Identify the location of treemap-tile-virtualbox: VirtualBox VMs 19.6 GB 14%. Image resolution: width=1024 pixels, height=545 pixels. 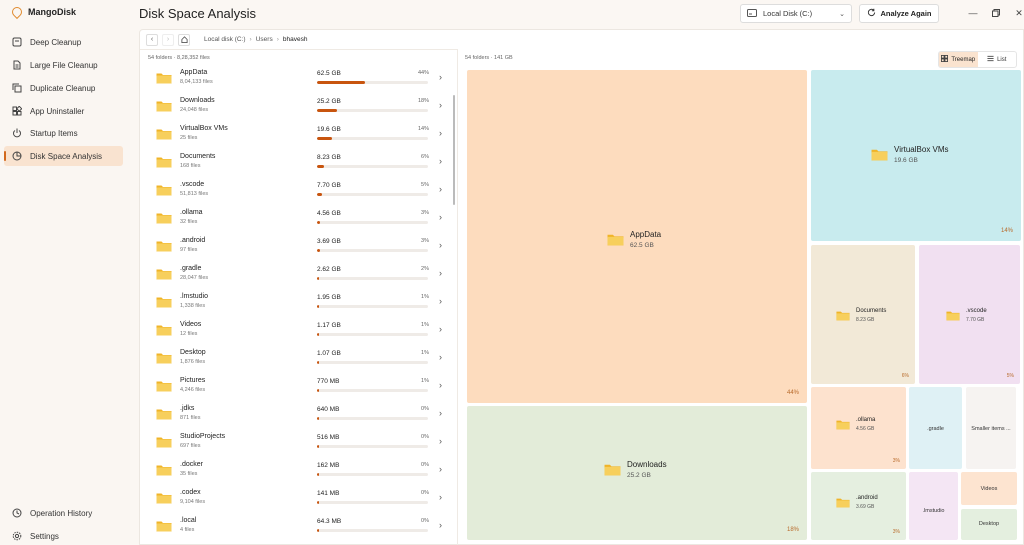
(916, 155).